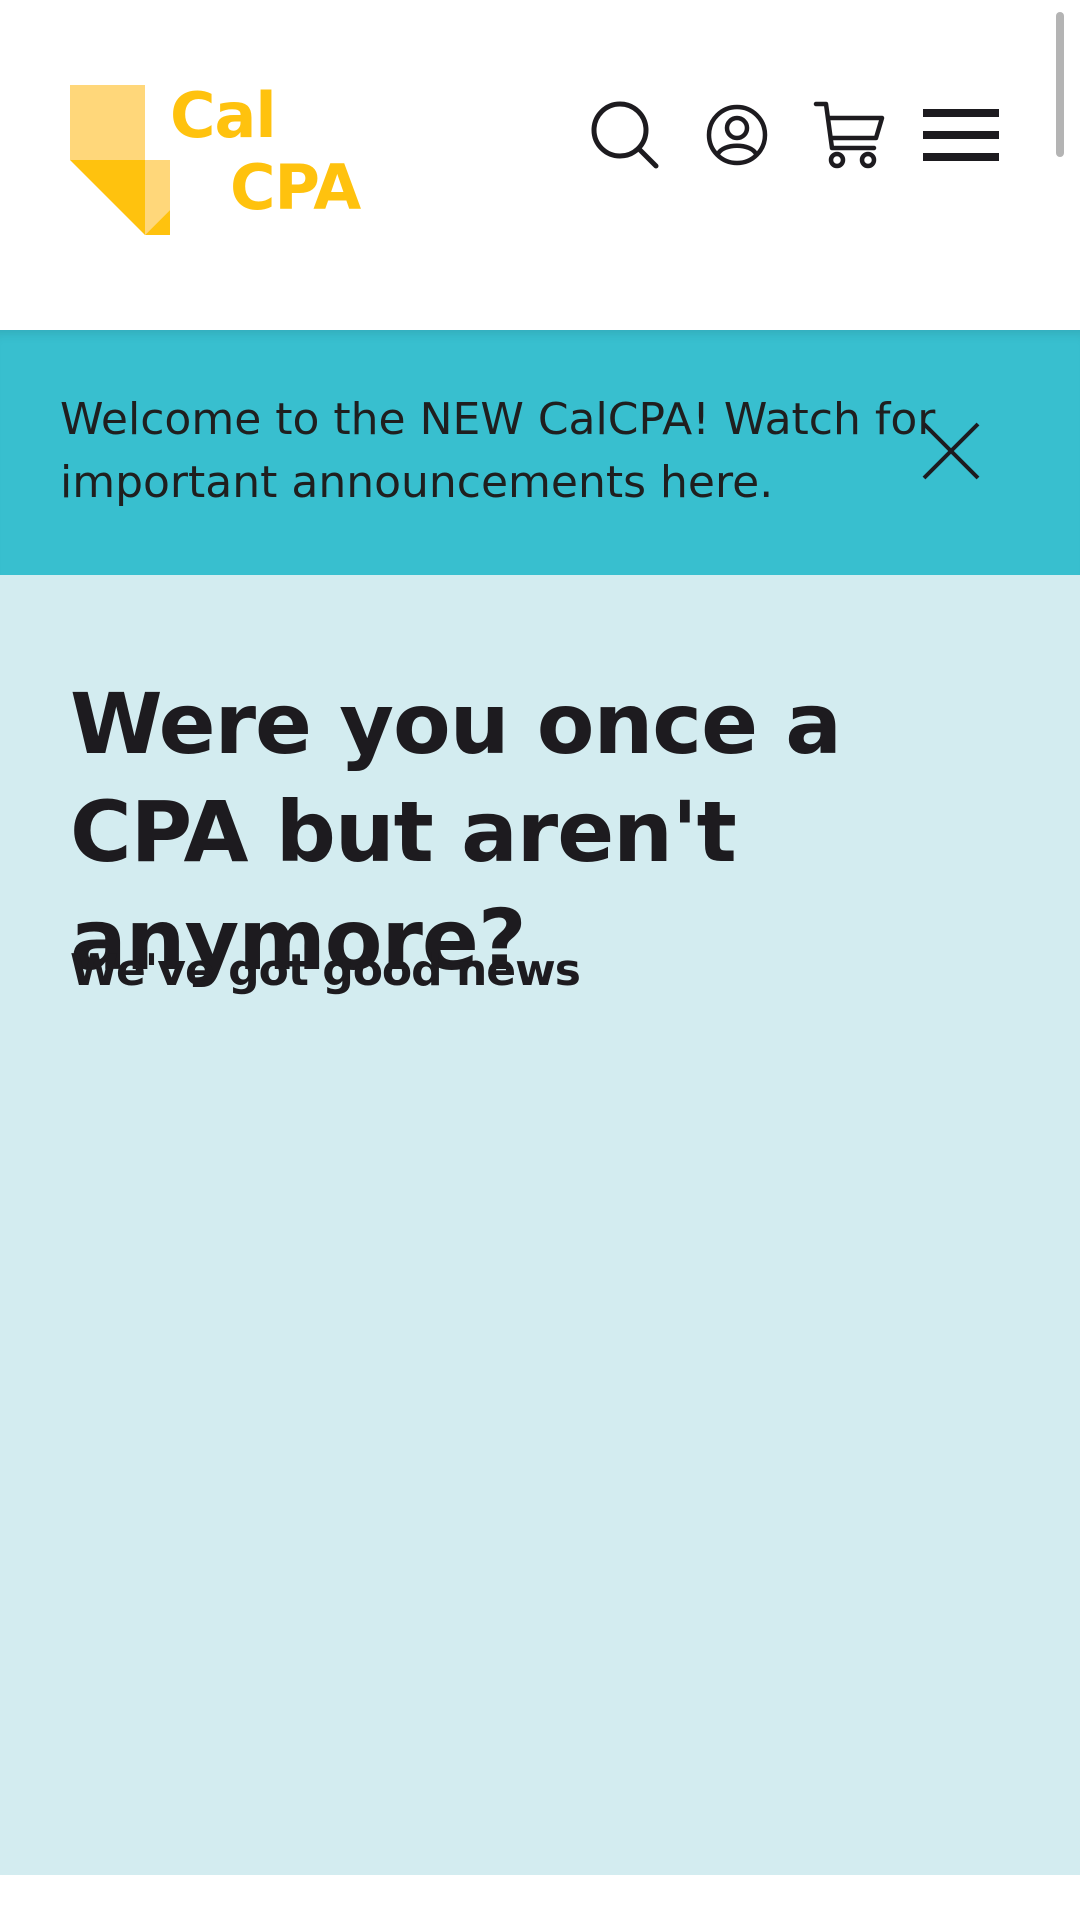 This screenshot has height=1920, width=1080. What do you see at coordinates (793, 135) in the screenshot?
I see `header-actions` at bounding box center [793, 135].